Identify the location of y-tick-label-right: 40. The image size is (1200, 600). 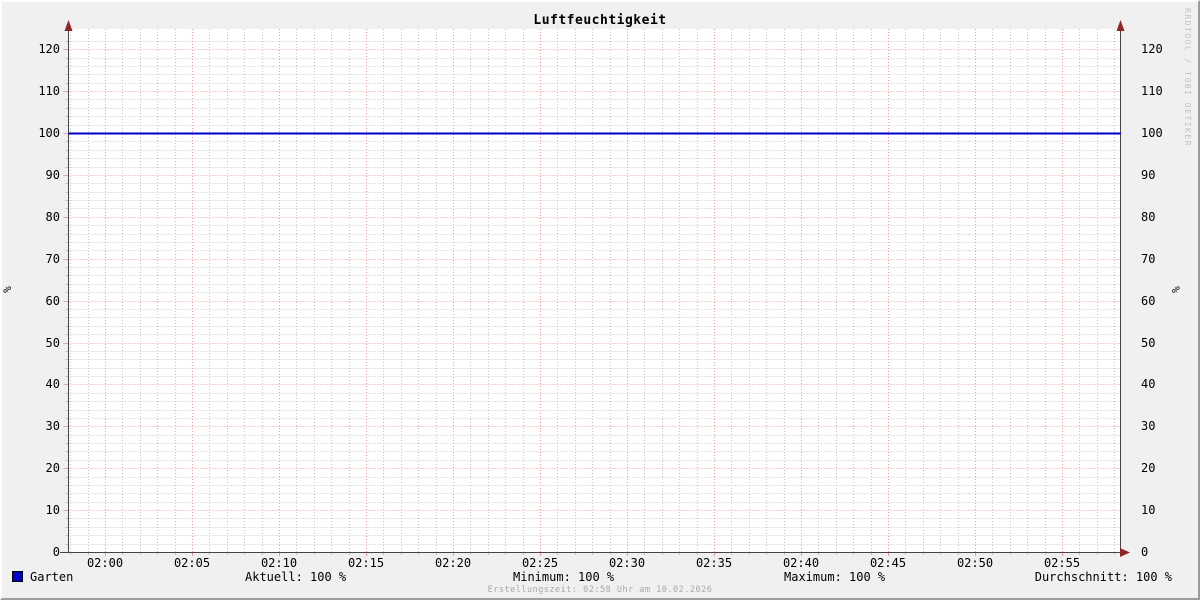
(1148, 384).